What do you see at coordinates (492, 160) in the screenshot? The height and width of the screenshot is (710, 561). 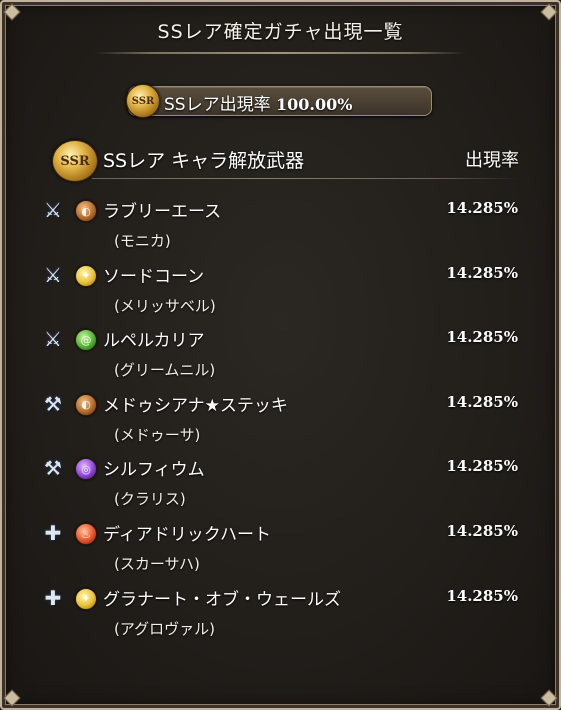 I see `rate-column-header: 出現率` at bounding box center [492, 160].